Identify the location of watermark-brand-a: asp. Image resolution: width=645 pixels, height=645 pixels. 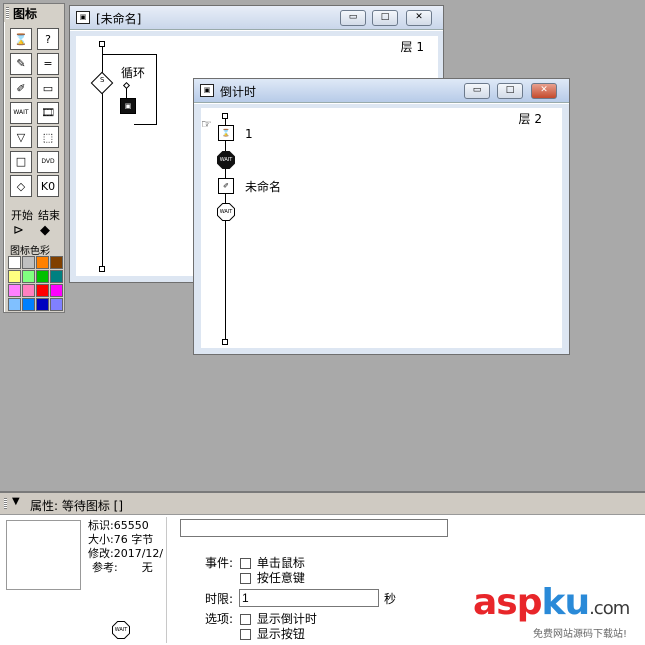
(507, 602).